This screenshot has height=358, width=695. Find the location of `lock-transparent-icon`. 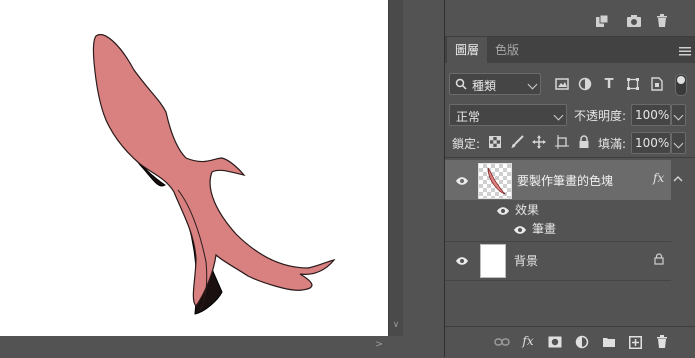

lock-transparent-icon is located at coordinates (495, 142).